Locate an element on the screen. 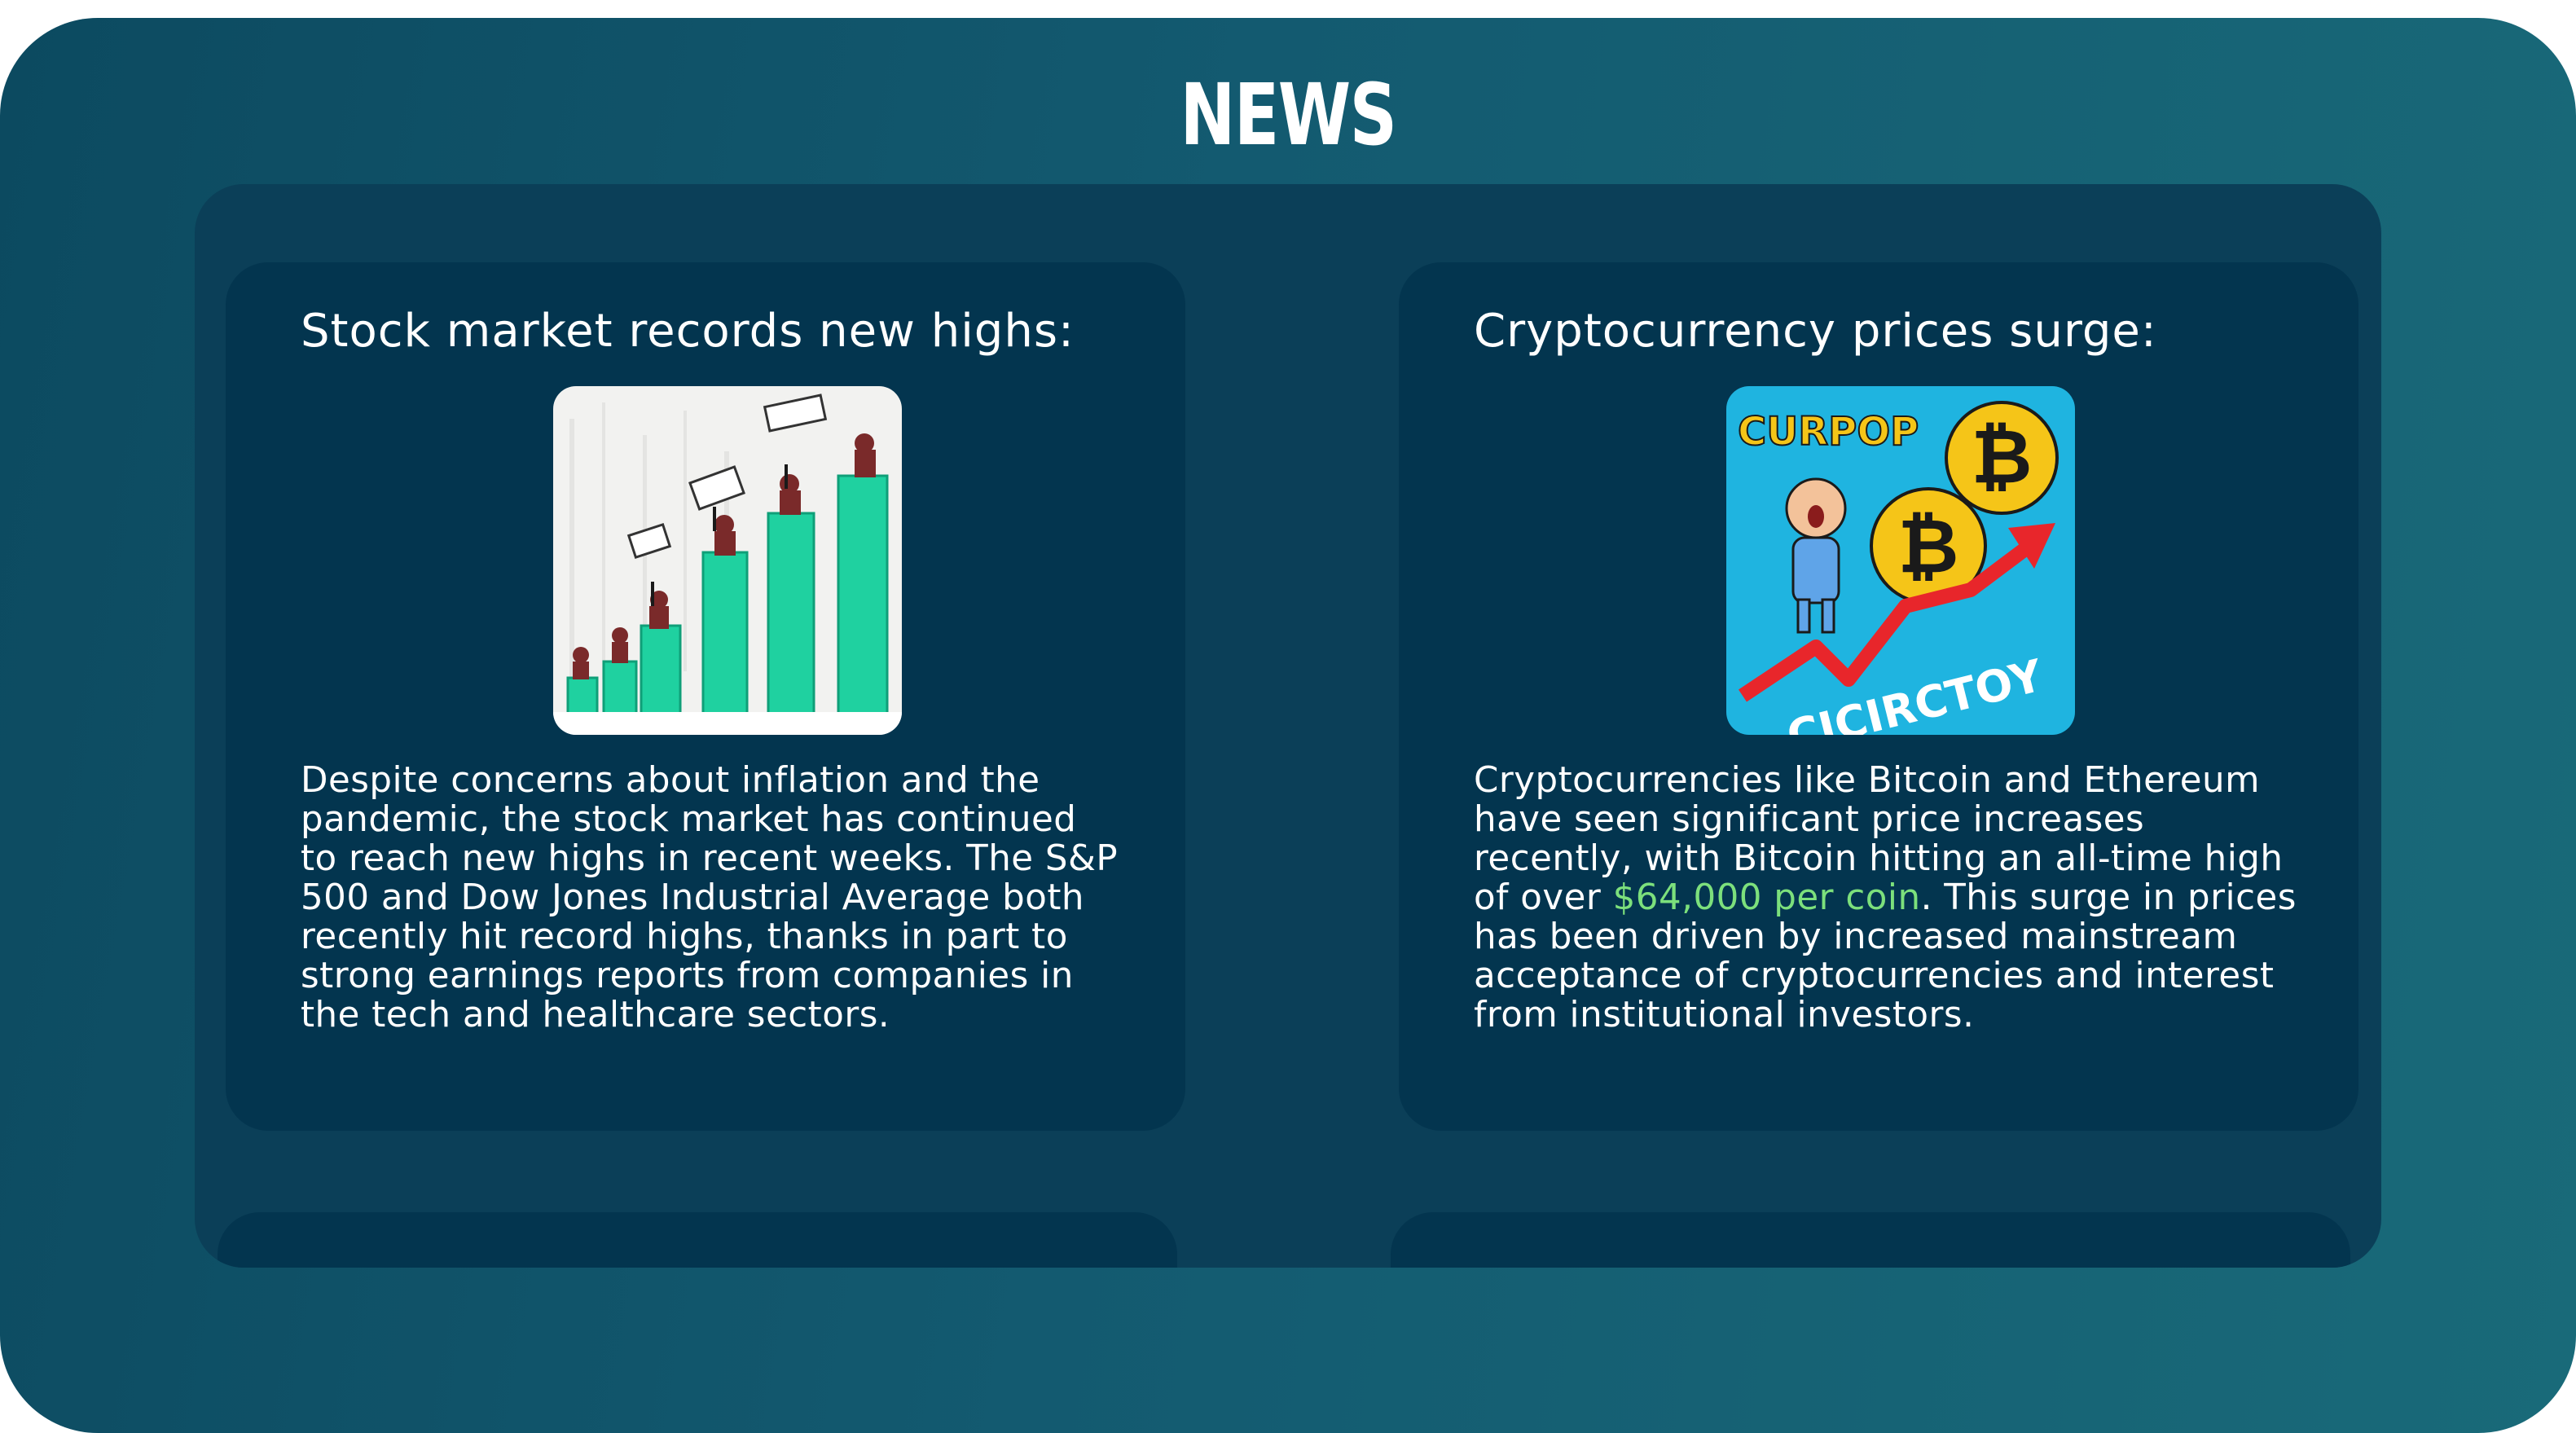 The width and height of the screenshot is (2576, 1433). stock-chart-image is located at coordinates (727, 560).